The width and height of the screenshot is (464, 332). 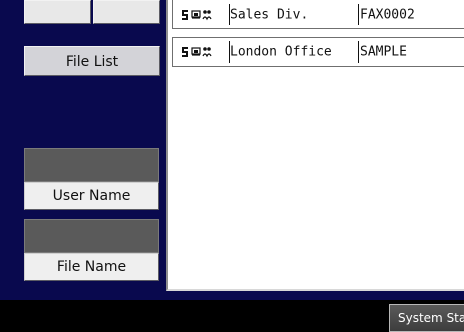 I want to click on file-list-button: File List, so click(x=92, y=61).